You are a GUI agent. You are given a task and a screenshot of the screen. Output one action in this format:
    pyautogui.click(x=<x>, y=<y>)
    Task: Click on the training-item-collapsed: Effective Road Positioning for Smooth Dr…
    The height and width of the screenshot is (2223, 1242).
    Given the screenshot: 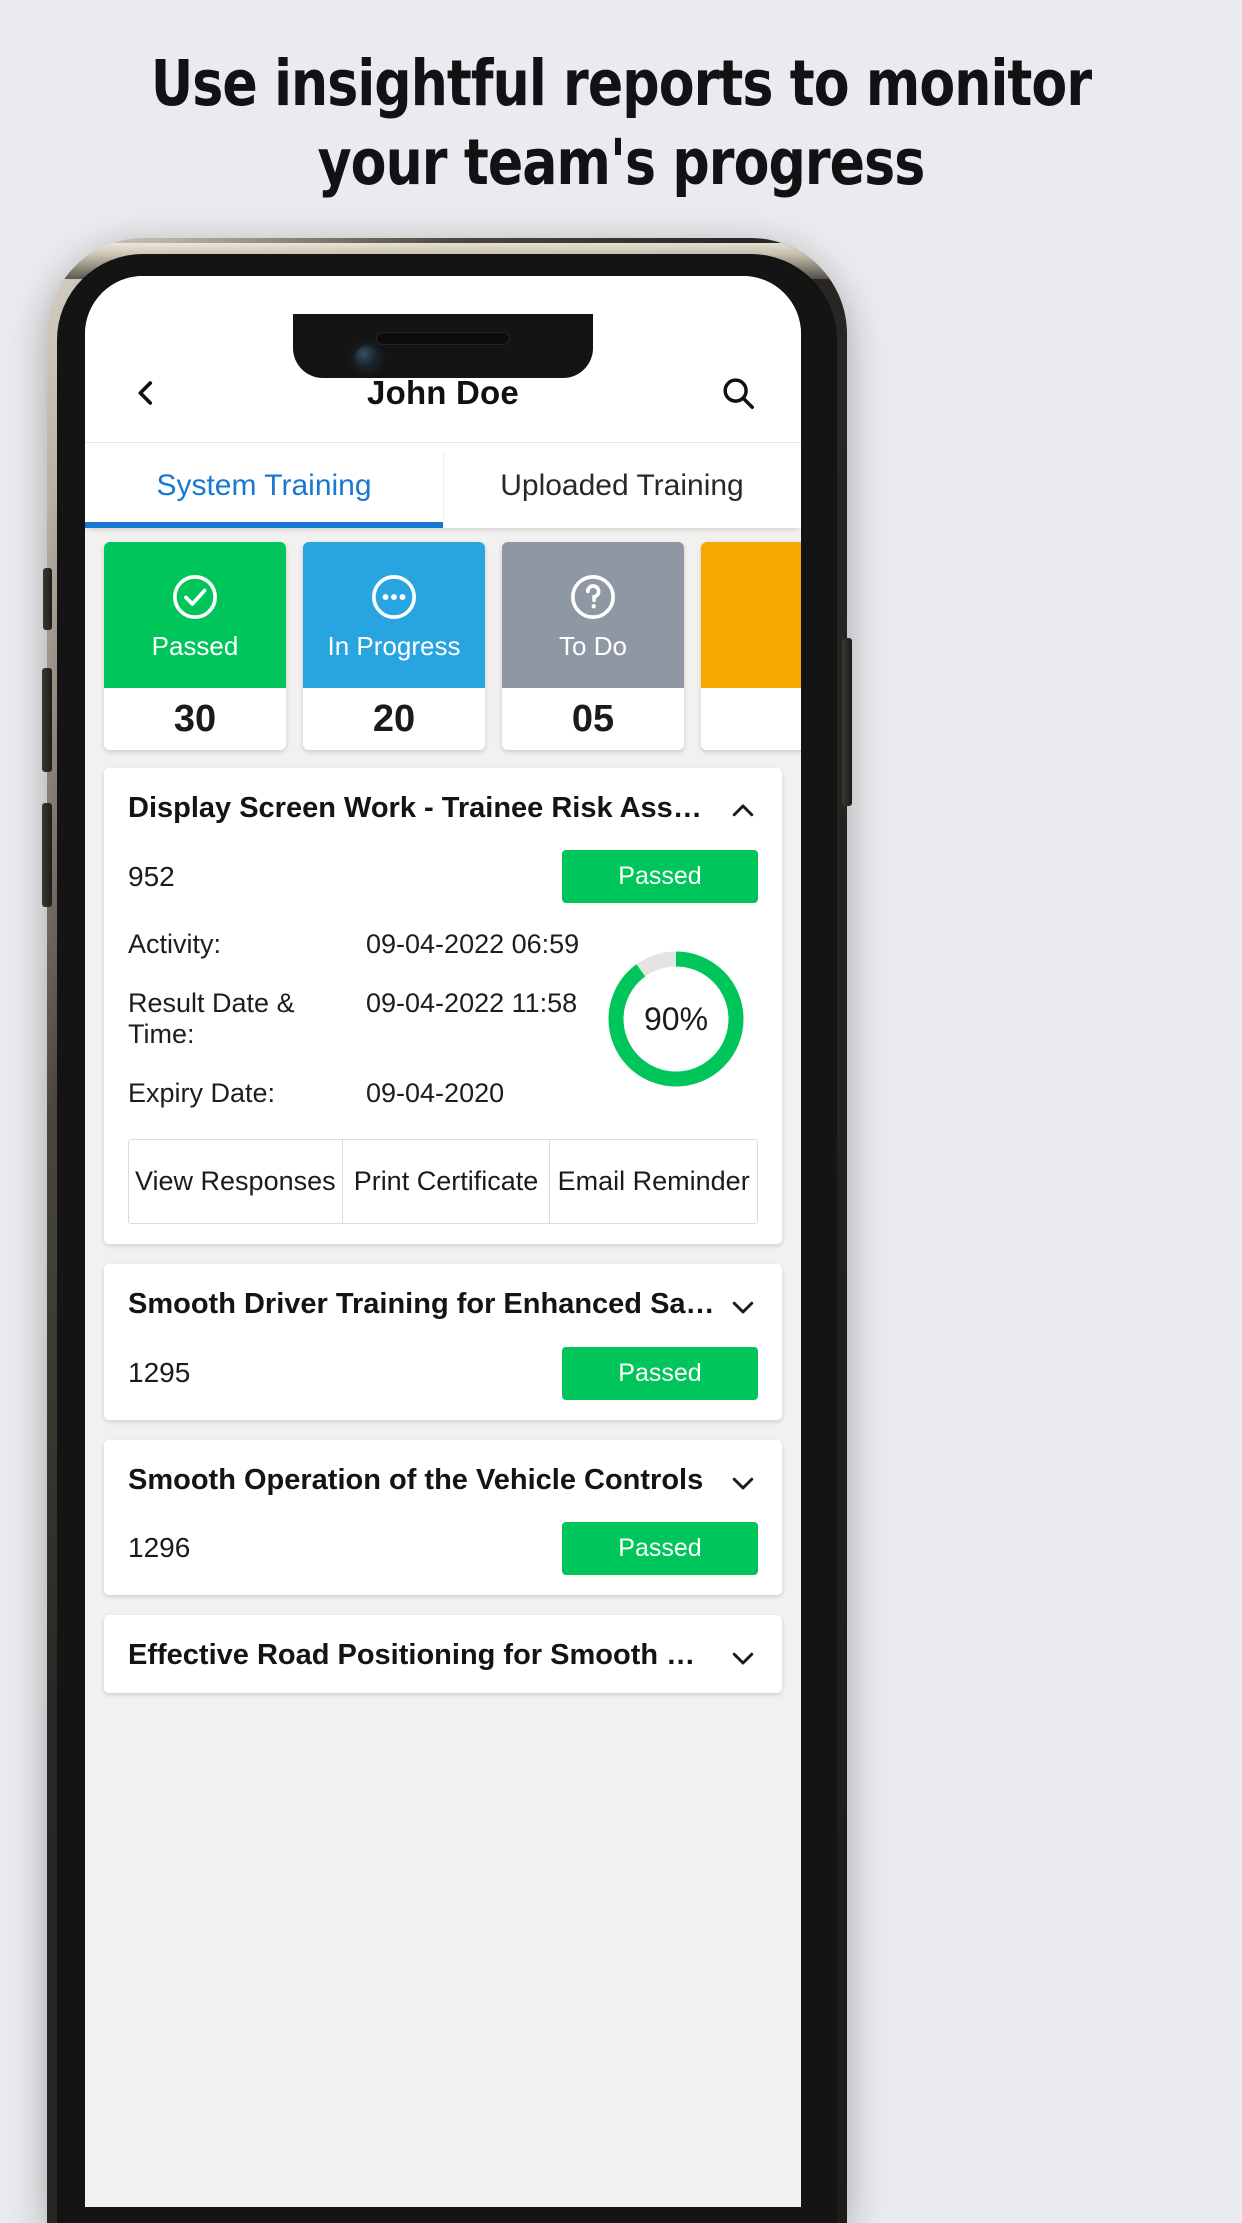 What is the action you would take?
    pyautogui.click(x=443, y=1653)
    